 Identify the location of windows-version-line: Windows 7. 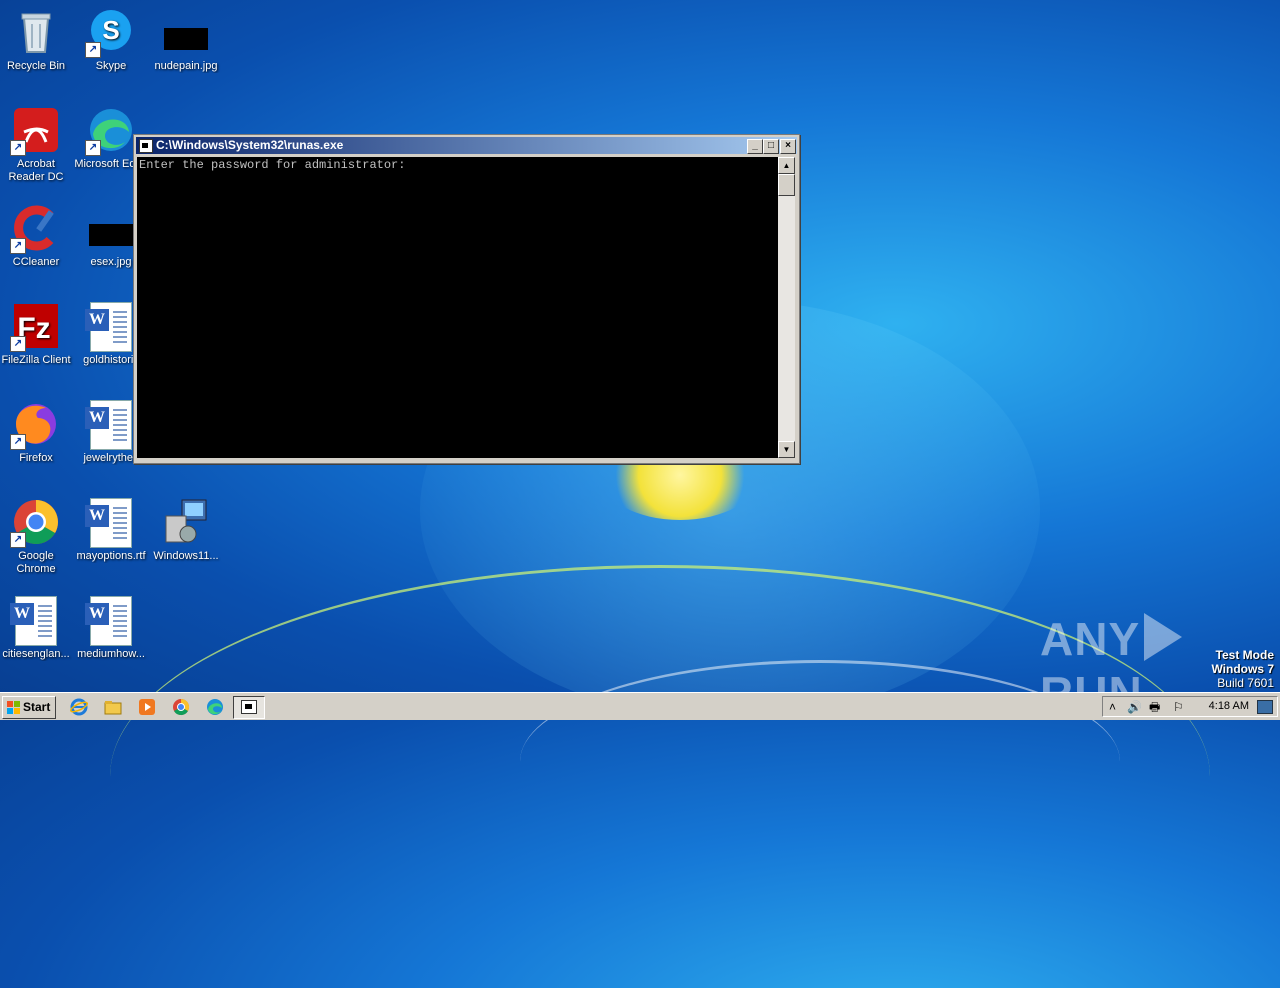
(1242, 669).